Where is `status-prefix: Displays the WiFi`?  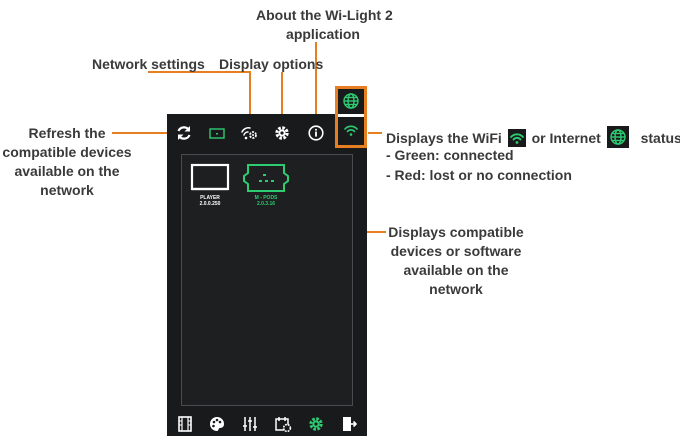
status-prefix: Displays the WiFi is located at coordinates (444, 138).